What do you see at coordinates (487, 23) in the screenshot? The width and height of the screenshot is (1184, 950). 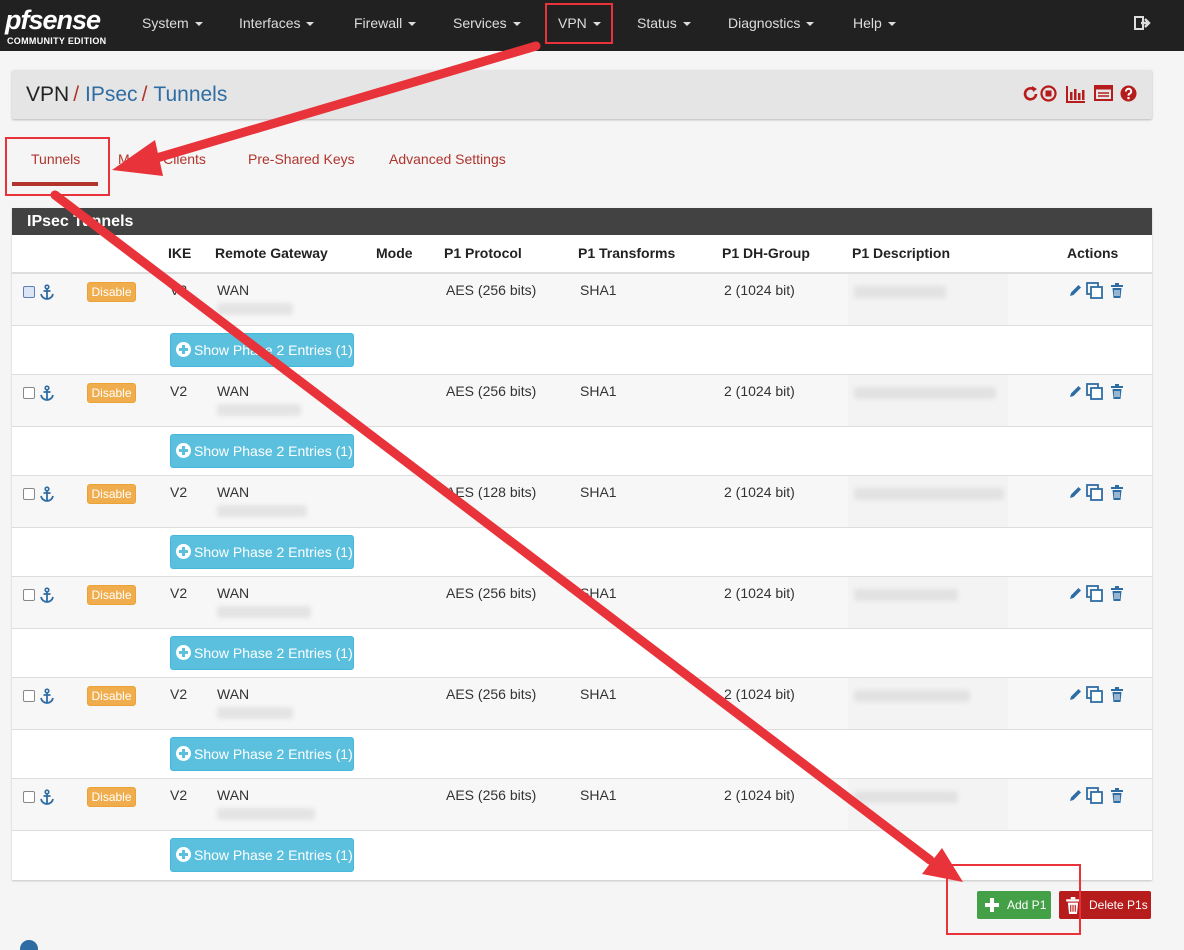 I see `nav-services: Services` at bounding box center [487, 23].